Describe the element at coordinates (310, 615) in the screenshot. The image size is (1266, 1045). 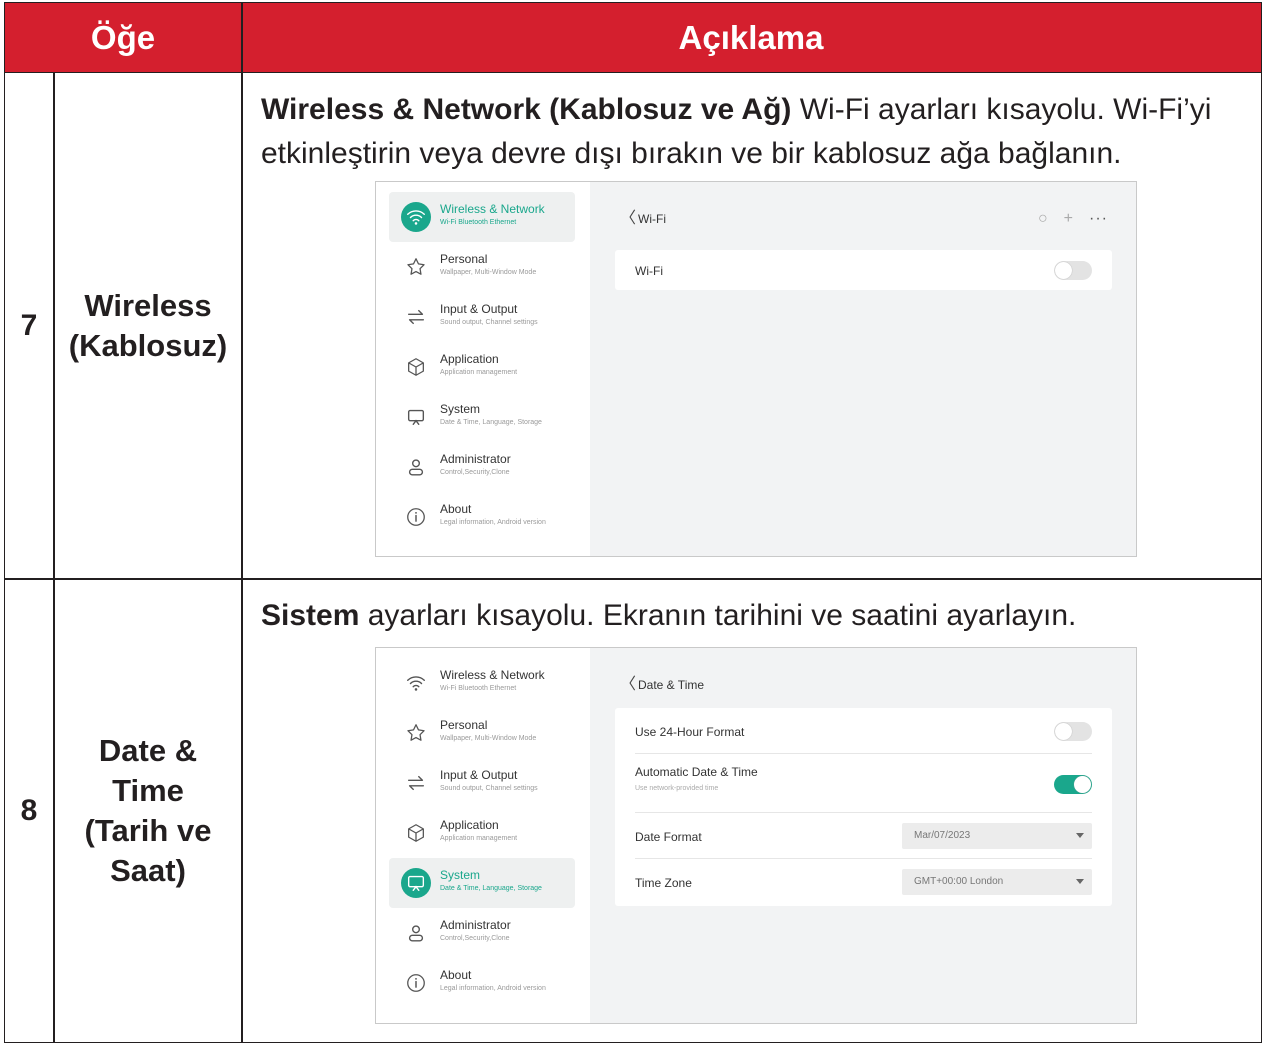
I see `description-bold: Sistem` at that location.